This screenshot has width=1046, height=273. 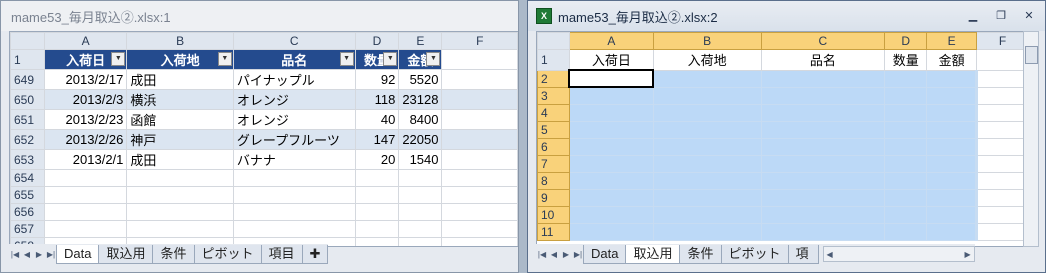 What do you see at coordinates (294, 59) in the screenshot?
I see `table-header-cell: 品名 ▼` at bounding box center [294, 59].